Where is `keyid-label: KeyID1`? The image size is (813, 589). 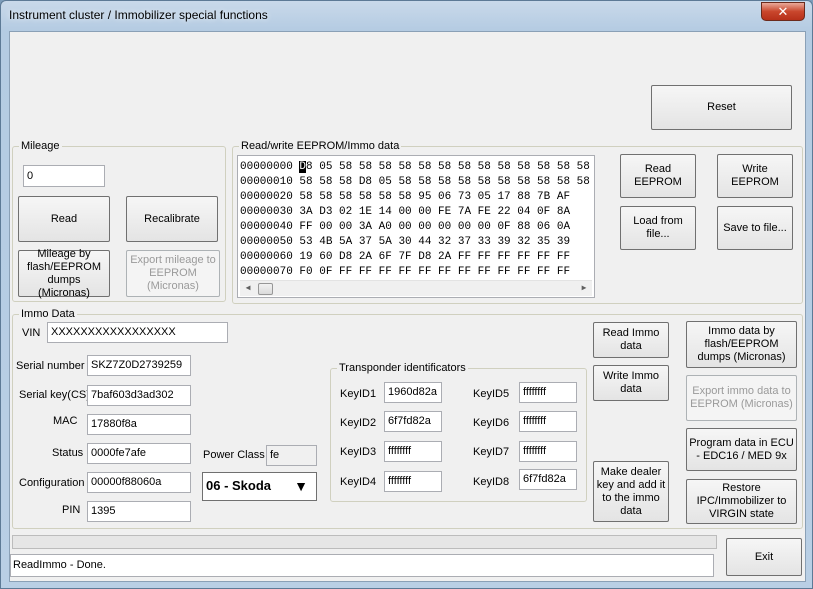 keyid-label: KeyID1 is located at coordinates (358, 394).